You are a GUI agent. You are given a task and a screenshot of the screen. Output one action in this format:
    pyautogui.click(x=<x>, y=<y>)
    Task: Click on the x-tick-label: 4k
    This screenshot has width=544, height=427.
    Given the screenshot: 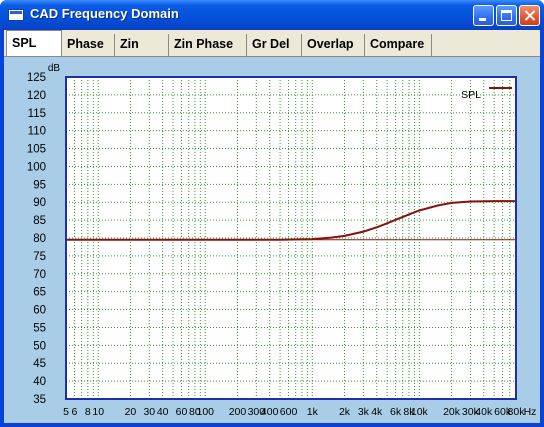 What is the action you would take?
    pyautogui.click(x=377, y=412)
    